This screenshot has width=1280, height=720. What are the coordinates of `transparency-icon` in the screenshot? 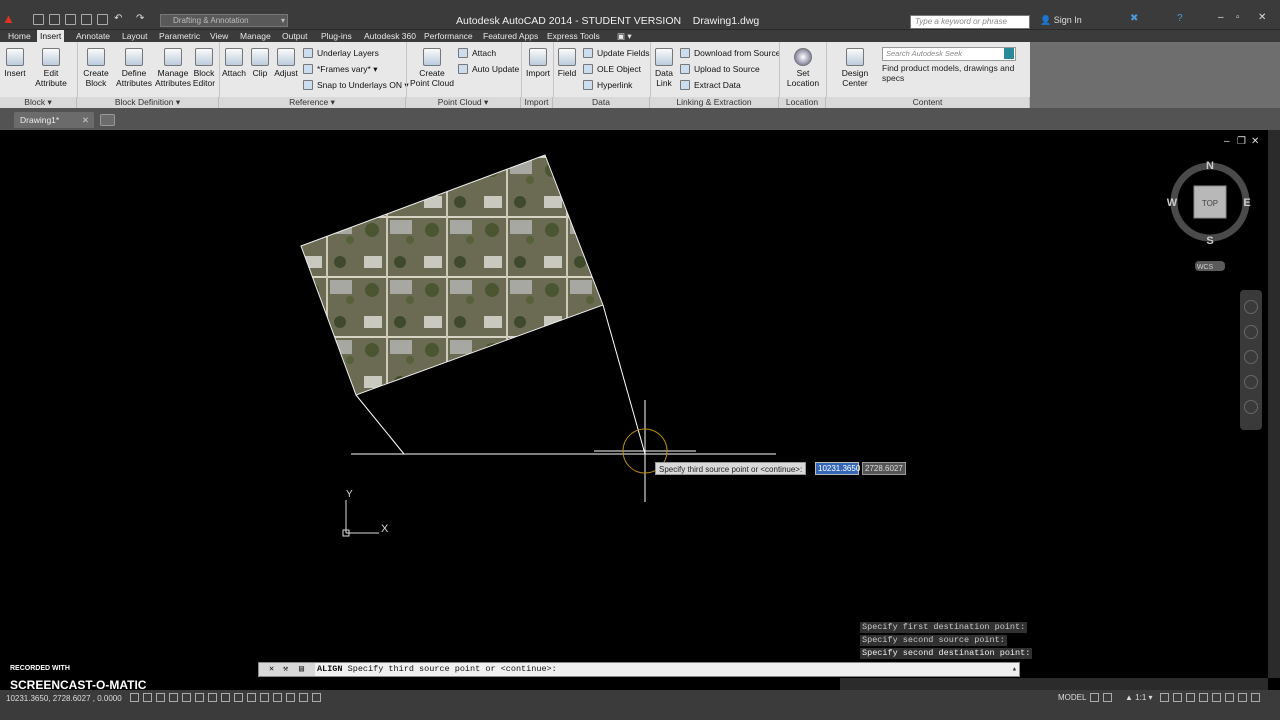 It's located at (277, 697).